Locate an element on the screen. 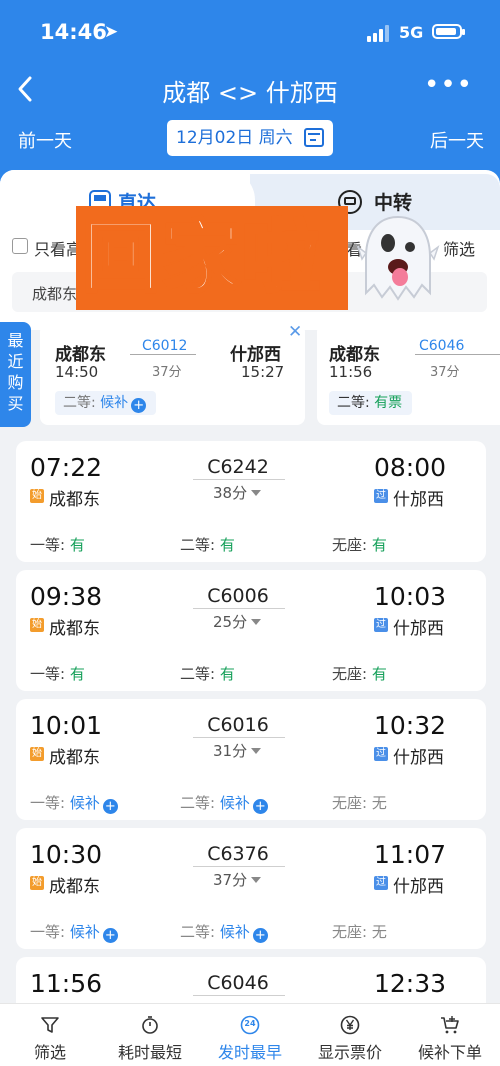 Image resolution: width=500 pixels, height=1066 pixels. current-date: 12月02日 周六 is located at coordinates (234, 138).